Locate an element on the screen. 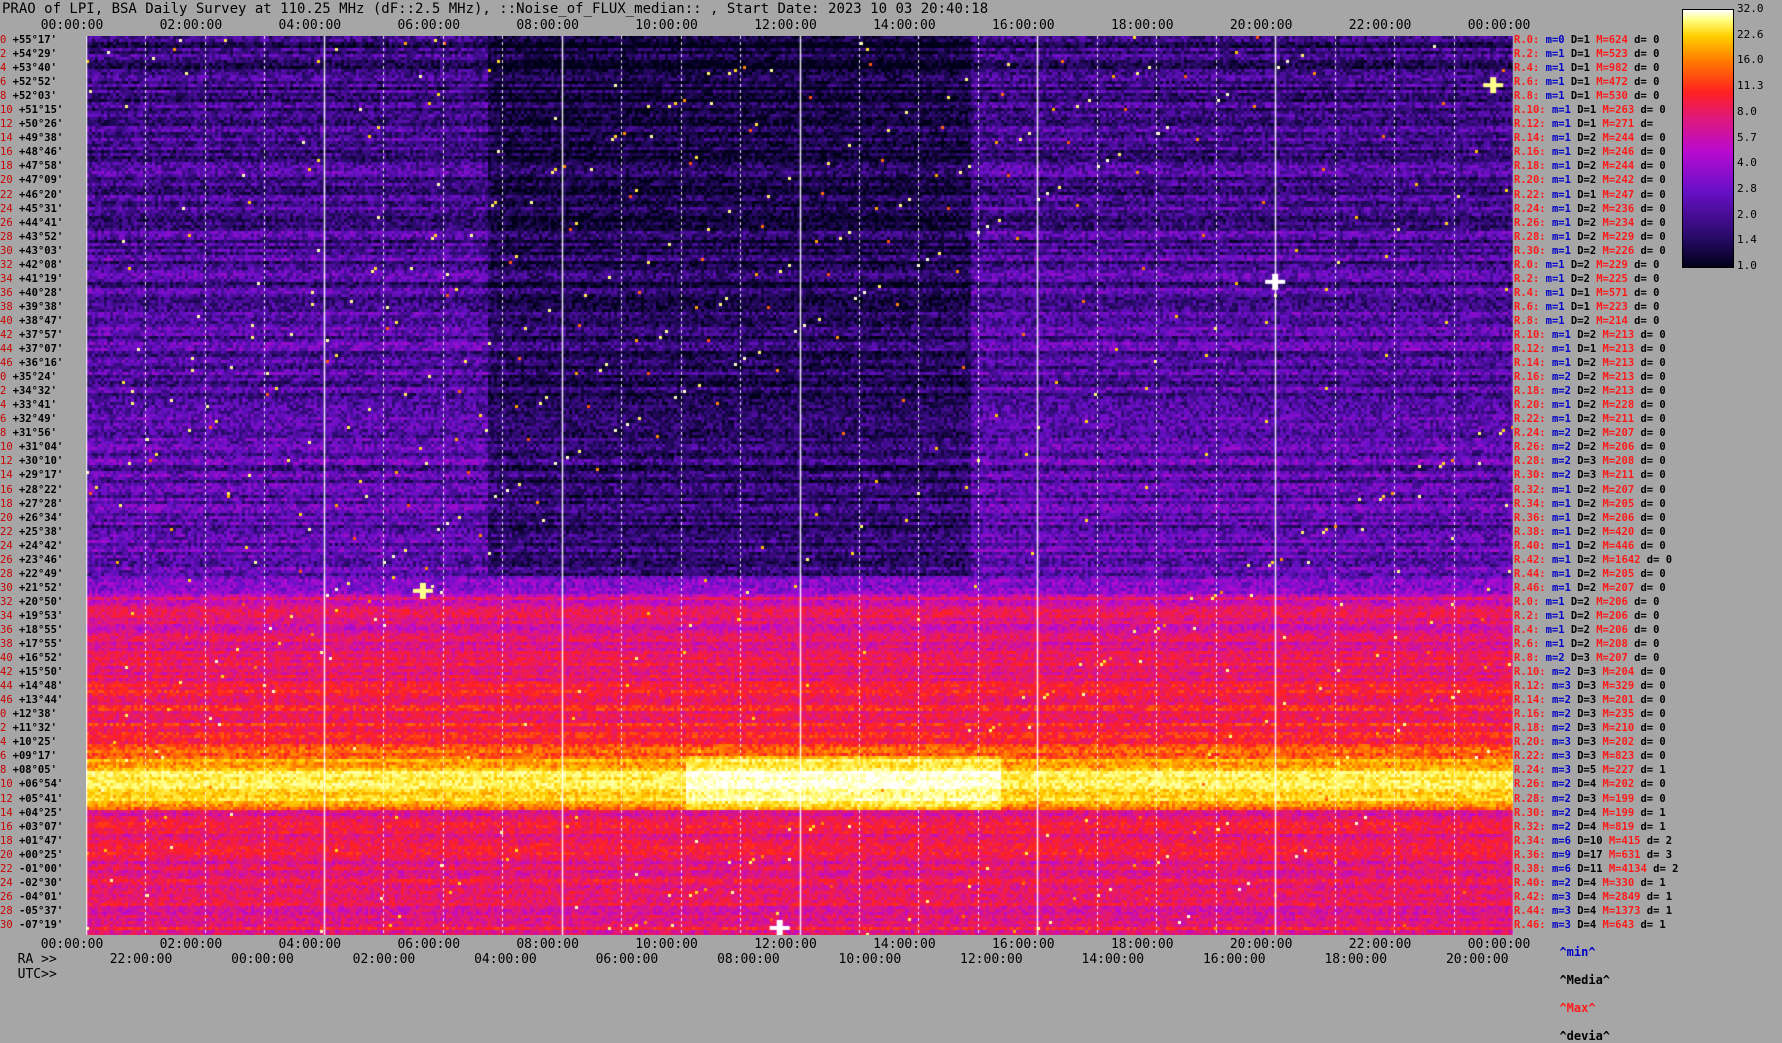 This screenshot has width=1782, height=1043. top-axis-tick: 00:00:00 is located at coordinates (1499, 25).